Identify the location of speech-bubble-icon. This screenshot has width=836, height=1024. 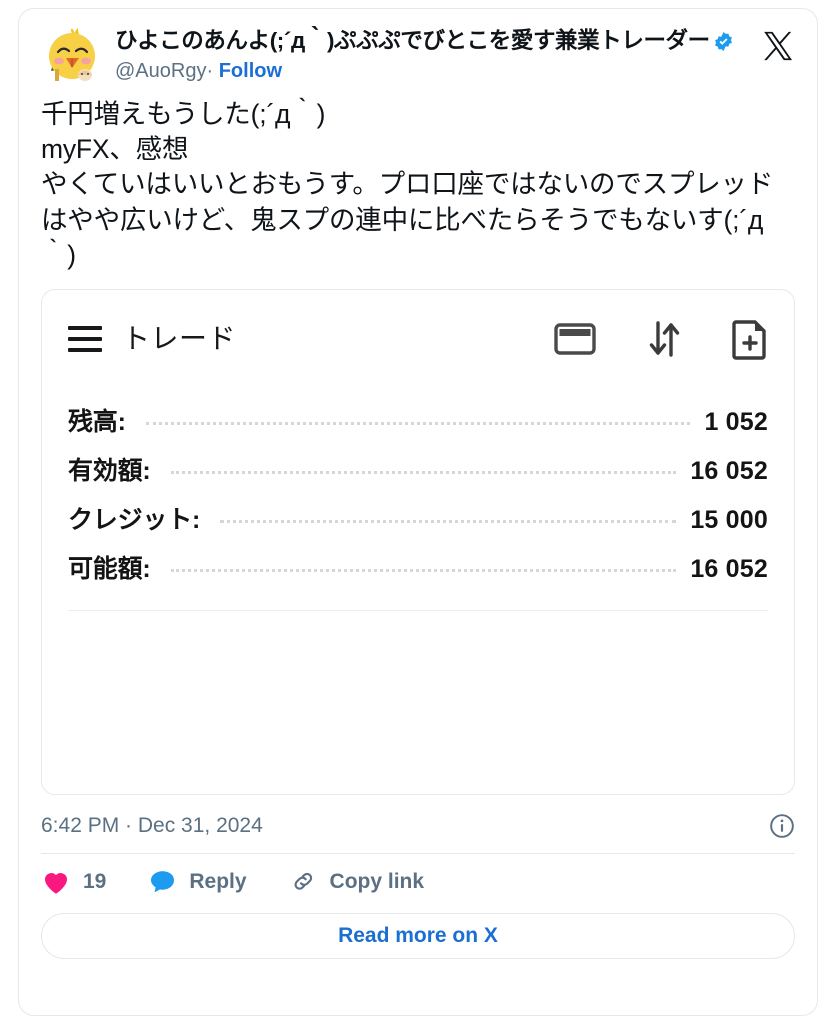
(162, 881).